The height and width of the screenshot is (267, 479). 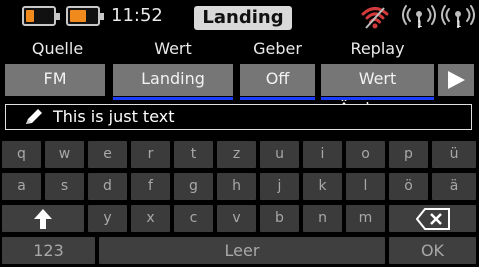 What do you see at coordinates (236, 186) in the screenshot?
I see `key: h` at bounding box center [236, 186].